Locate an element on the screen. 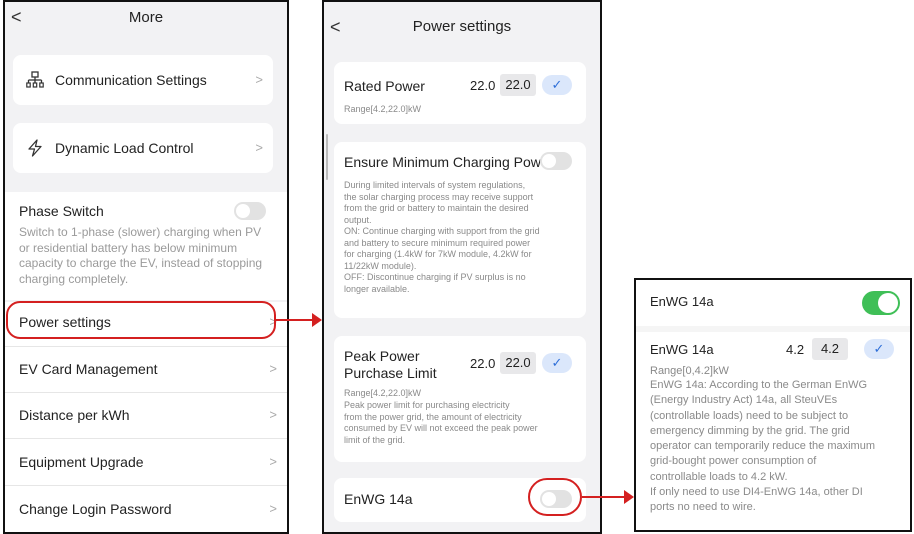 This screenshot has height=534, width=914. desc-line: 11/22kW module). is located at coordinates (380, 265).